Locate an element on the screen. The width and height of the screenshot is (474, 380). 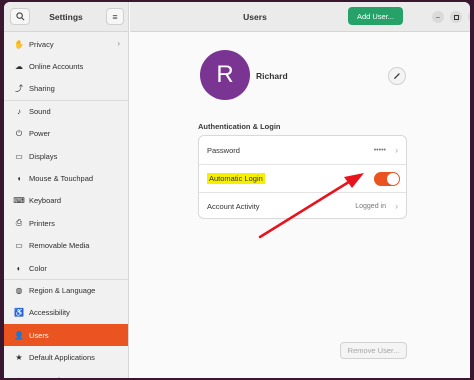
minimize-icon: – is located at coordinates (438, 17).